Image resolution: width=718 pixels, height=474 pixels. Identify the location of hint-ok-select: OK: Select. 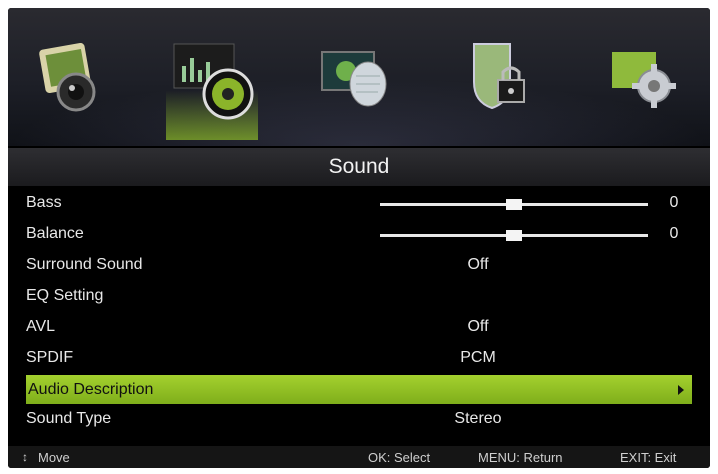
(399, 457).